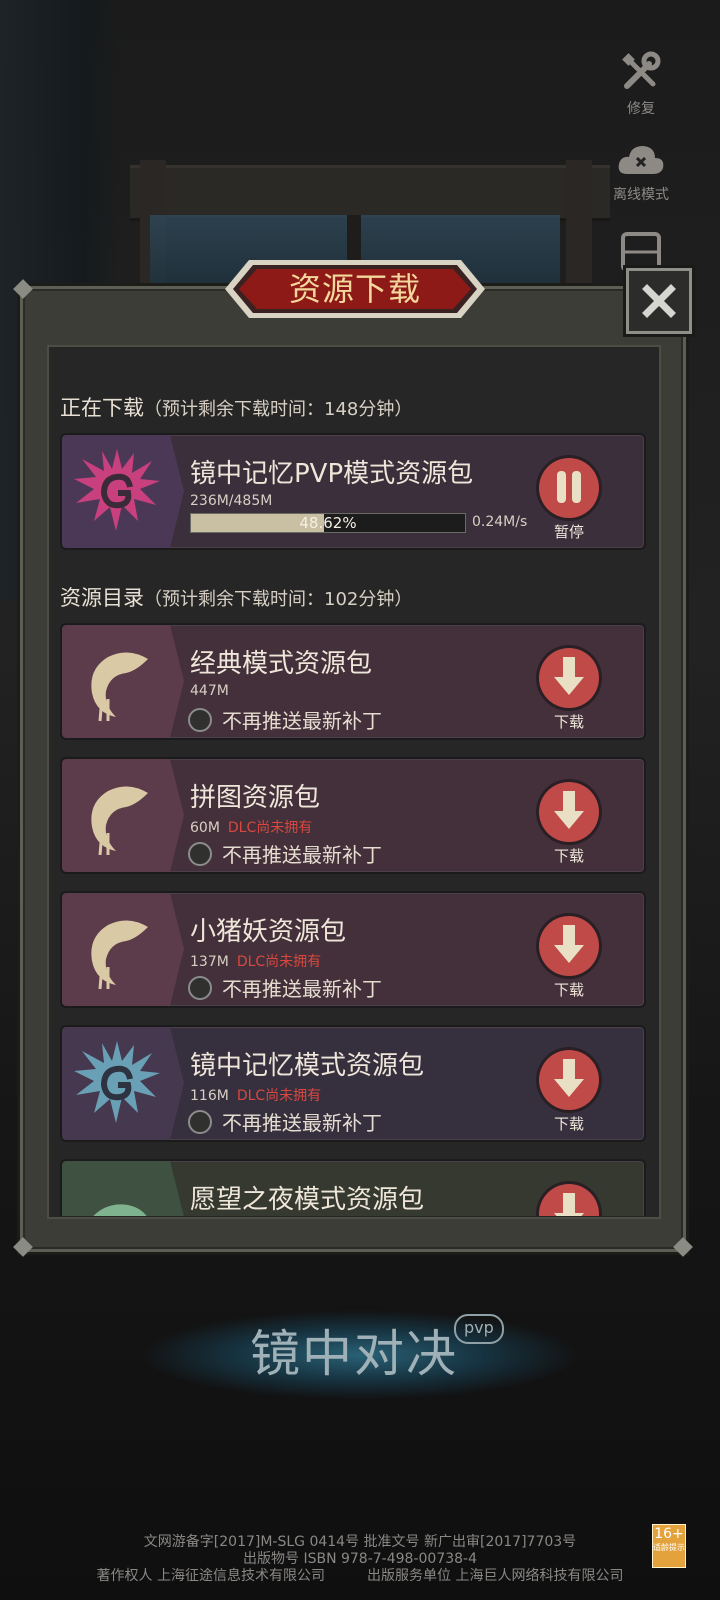 The height and width of the screenshot is (1600, 720). I want to click on catalog-item-name: 愿望之夜模式资源包, so click(307, 1200).